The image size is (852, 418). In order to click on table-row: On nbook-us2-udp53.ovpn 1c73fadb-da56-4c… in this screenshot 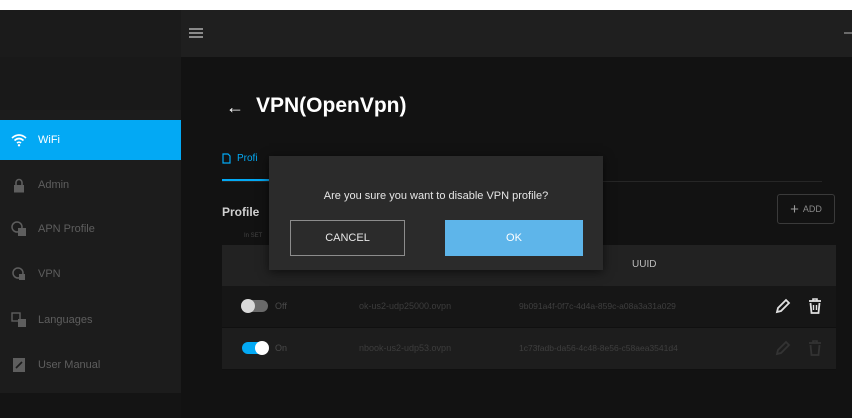, I will do `click(529, 349)`.